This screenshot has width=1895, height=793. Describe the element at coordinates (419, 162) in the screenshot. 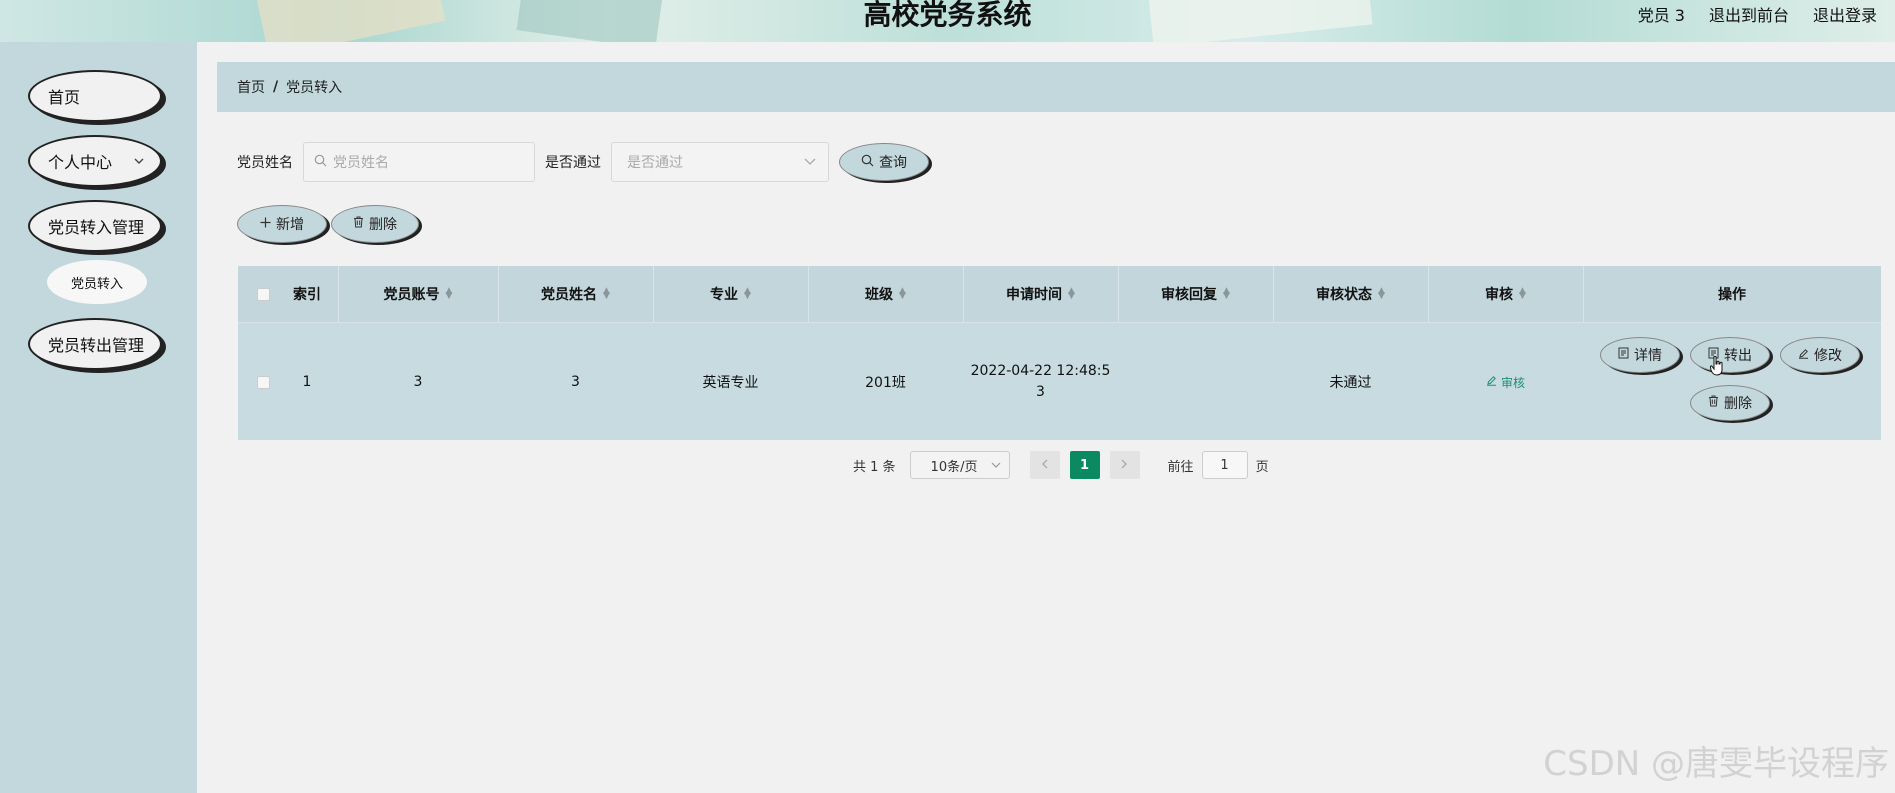

I see `name-search-input: 党员姓名` at that location.